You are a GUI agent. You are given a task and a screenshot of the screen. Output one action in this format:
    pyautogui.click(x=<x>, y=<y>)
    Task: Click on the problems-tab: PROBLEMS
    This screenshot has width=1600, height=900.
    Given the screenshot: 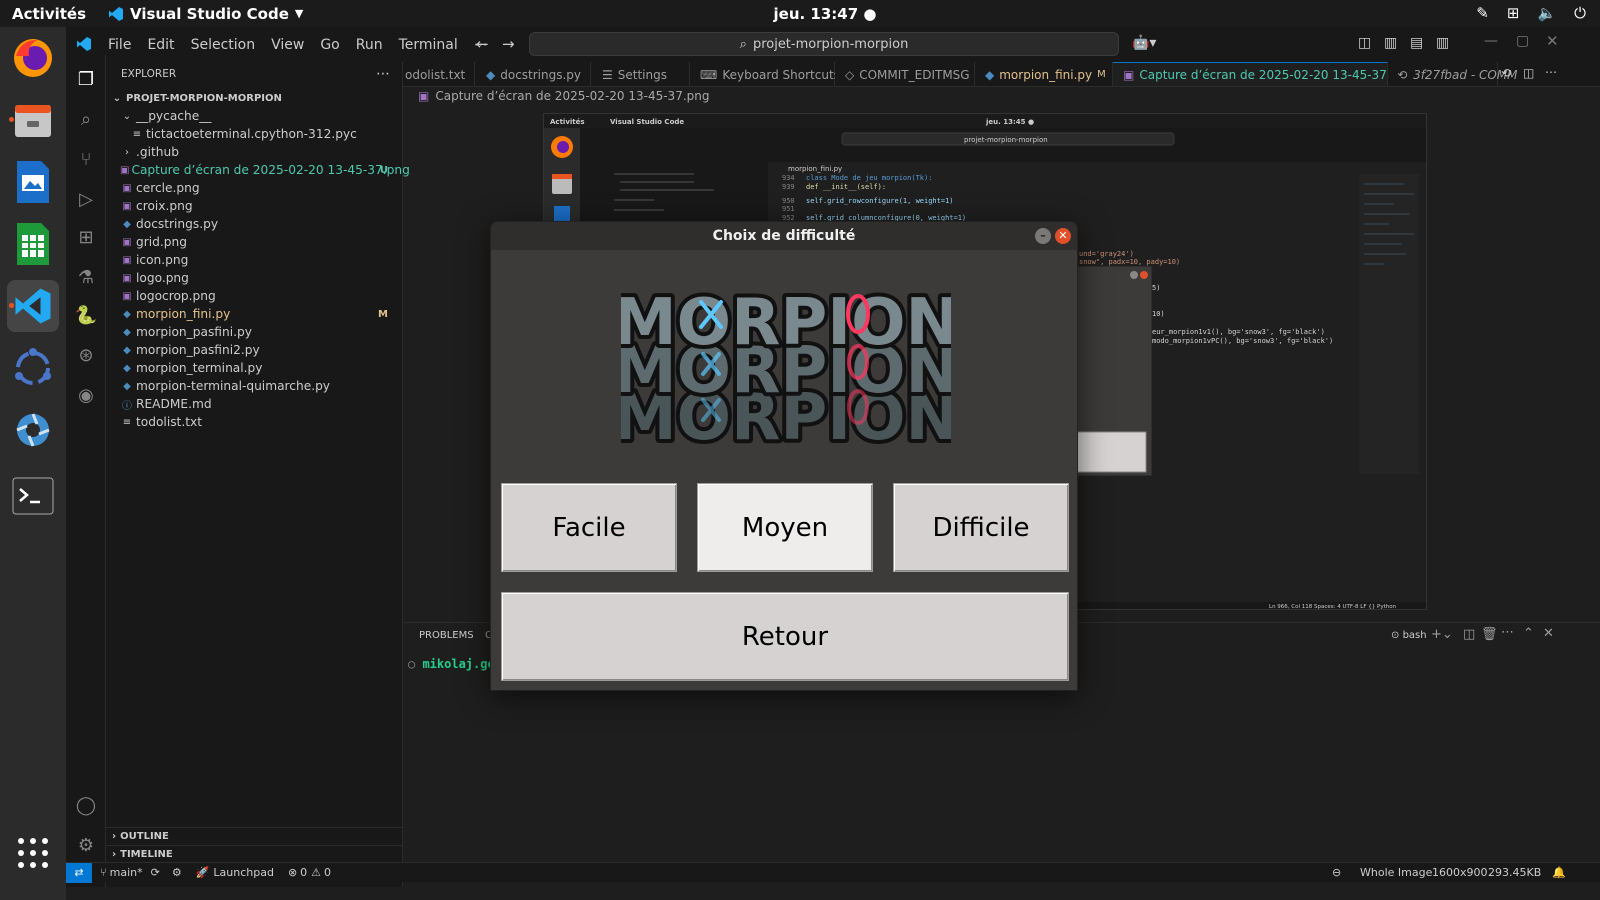 What is the action you would take?
    pyautogui.click(x=446, y=635)
    